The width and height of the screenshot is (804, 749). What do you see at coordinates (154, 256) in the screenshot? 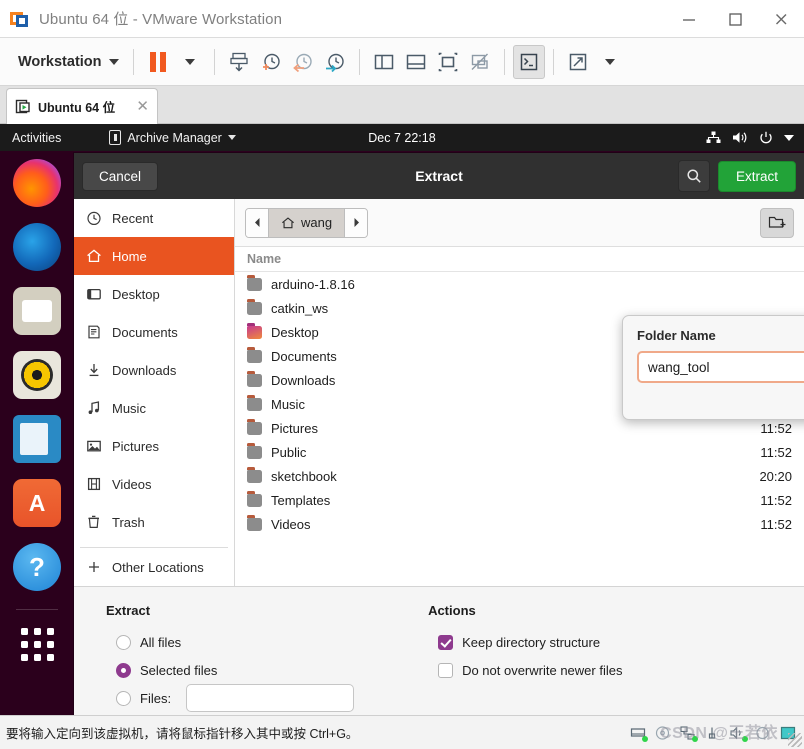
I see `sidebar-item-home: Home` at bounding box center [154, 256].